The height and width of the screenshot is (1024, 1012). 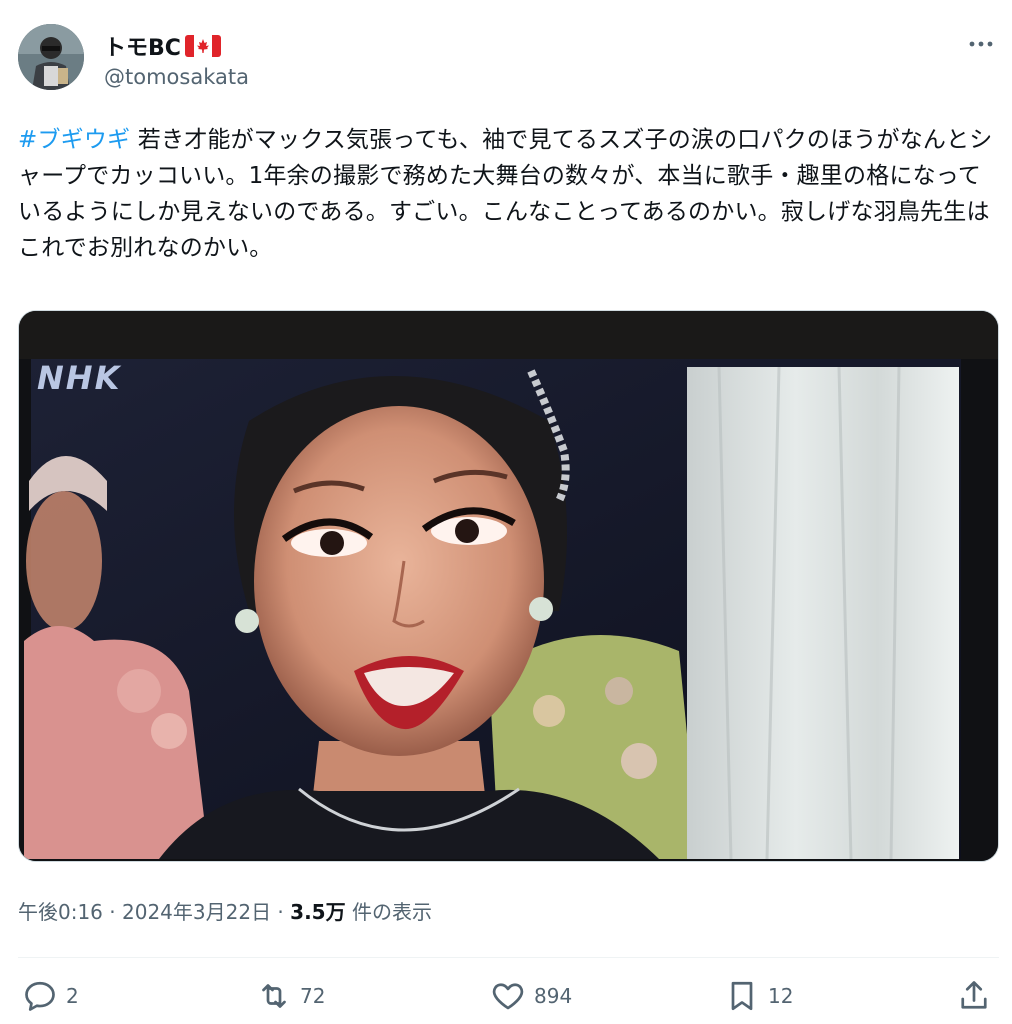 What do you see at coordinates (508, 996) in the screenshot?
I see `like-icon` at bounding box center [508, 996].